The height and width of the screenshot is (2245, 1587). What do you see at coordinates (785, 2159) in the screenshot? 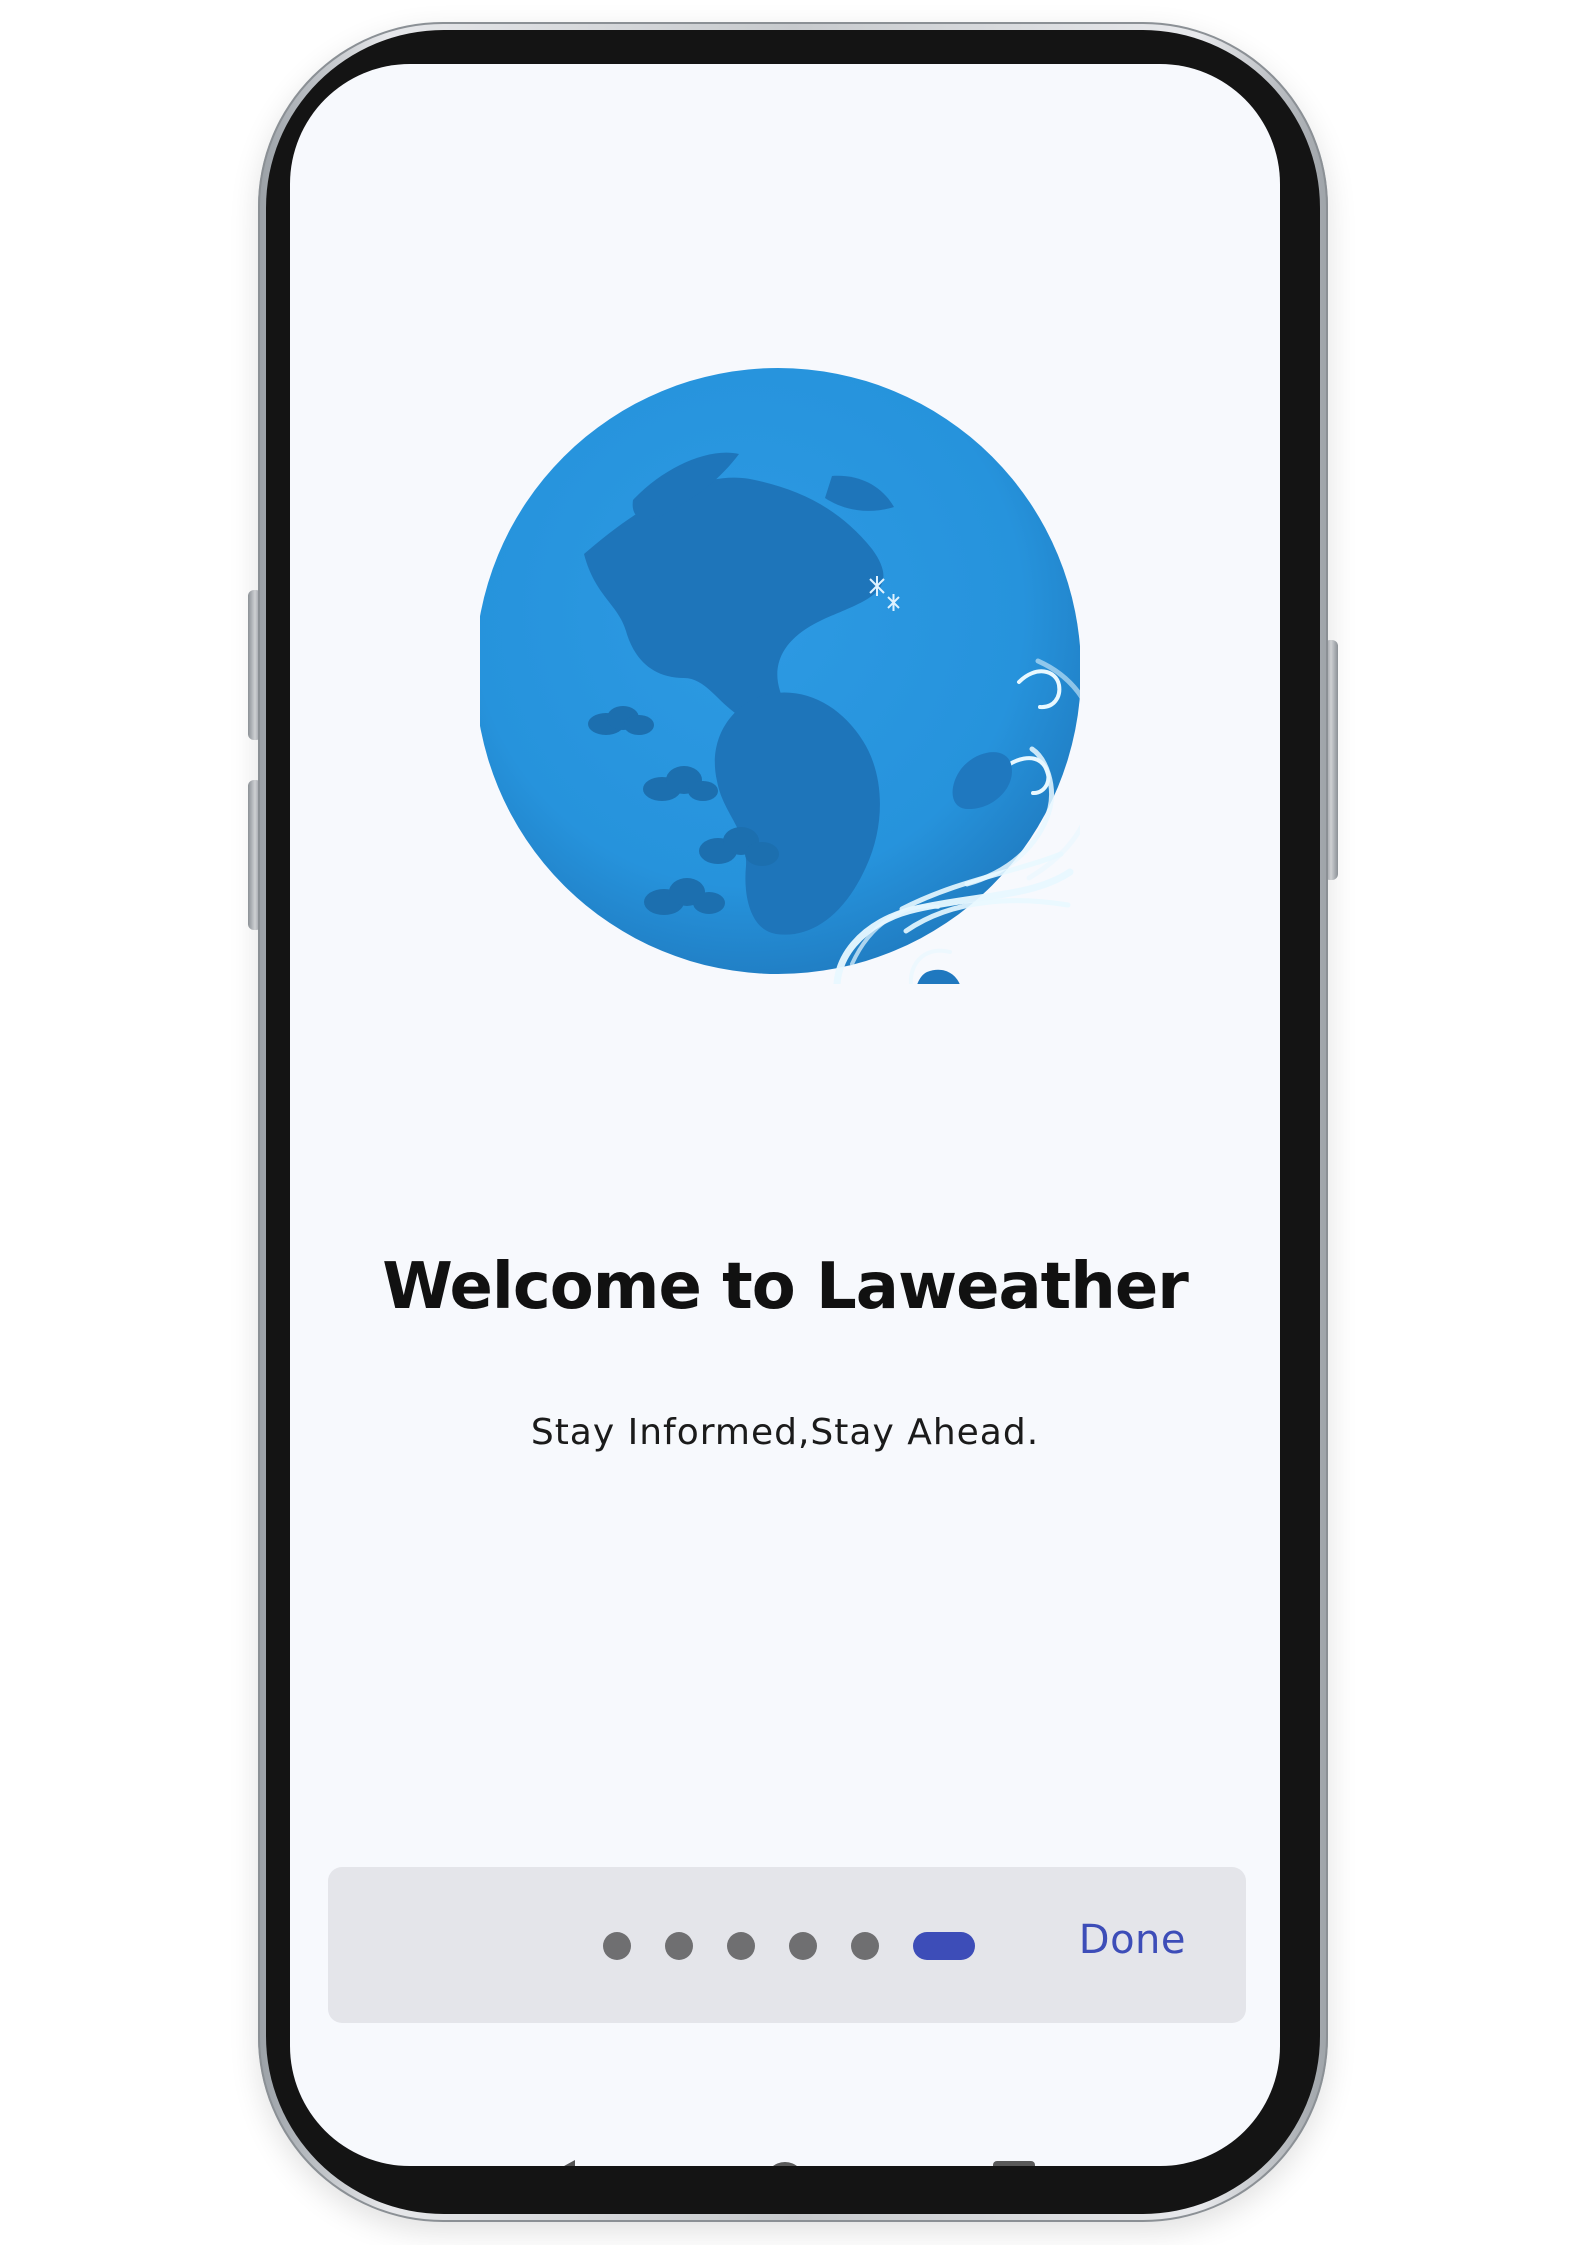
I see `home-button` at bounding box center [785, 2159].